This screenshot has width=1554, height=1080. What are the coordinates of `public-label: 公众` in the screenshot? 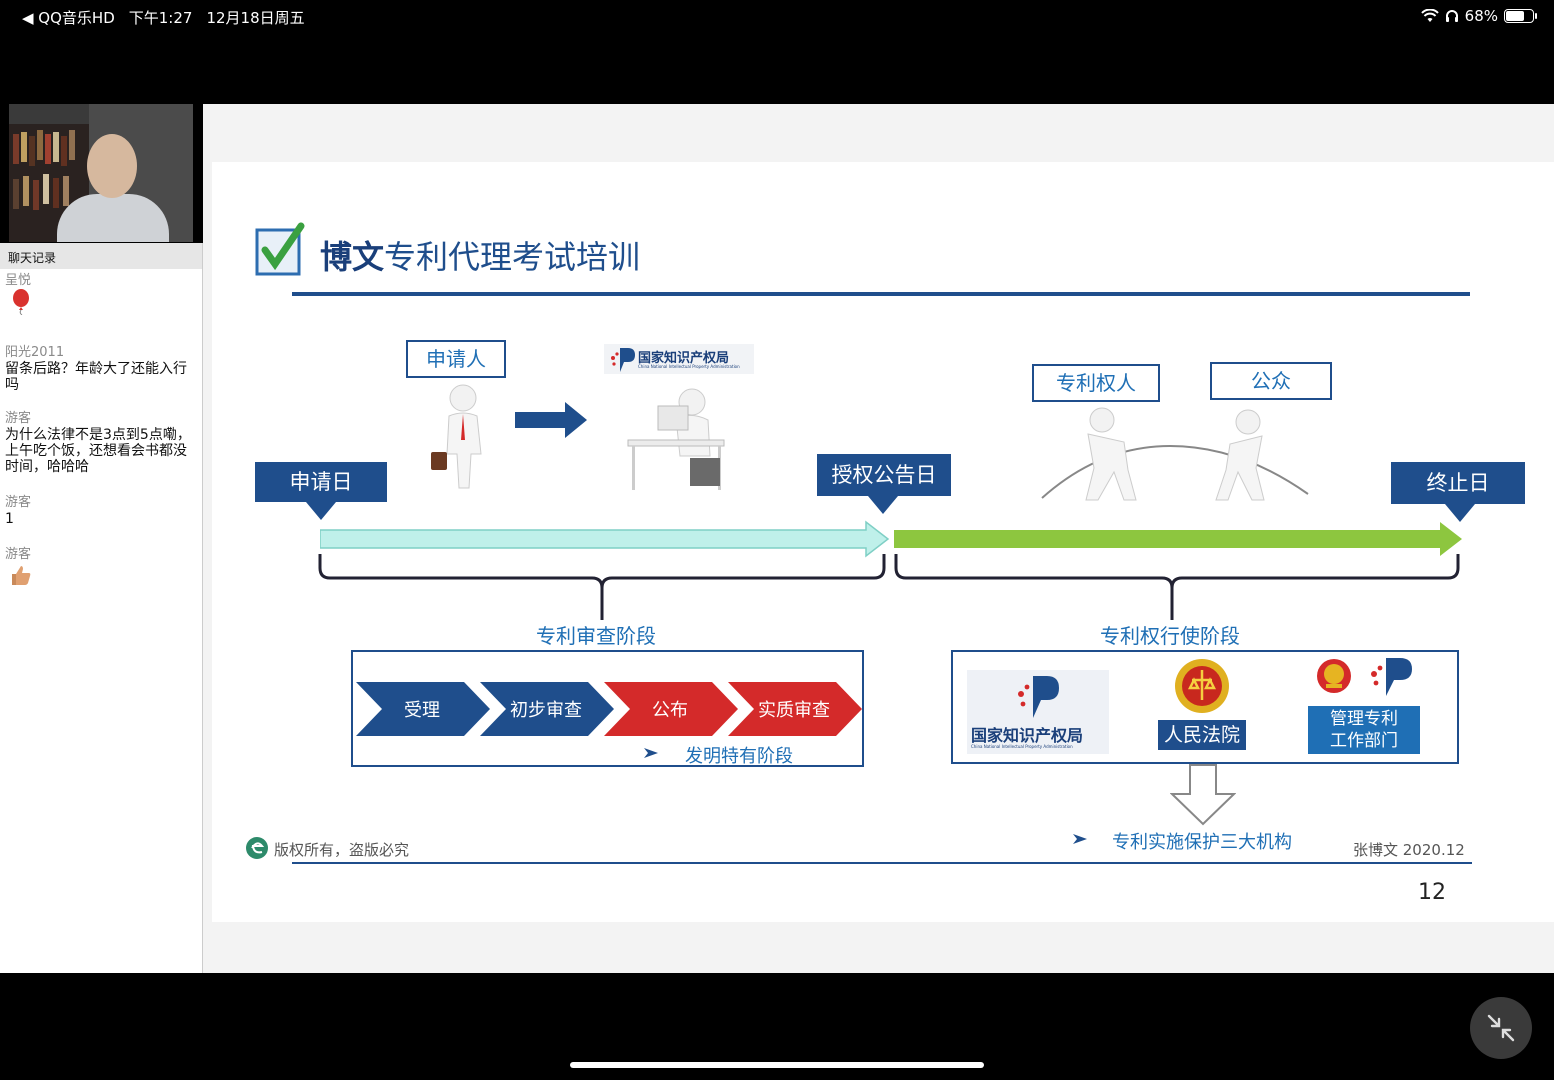 It's located at (1271, 381).